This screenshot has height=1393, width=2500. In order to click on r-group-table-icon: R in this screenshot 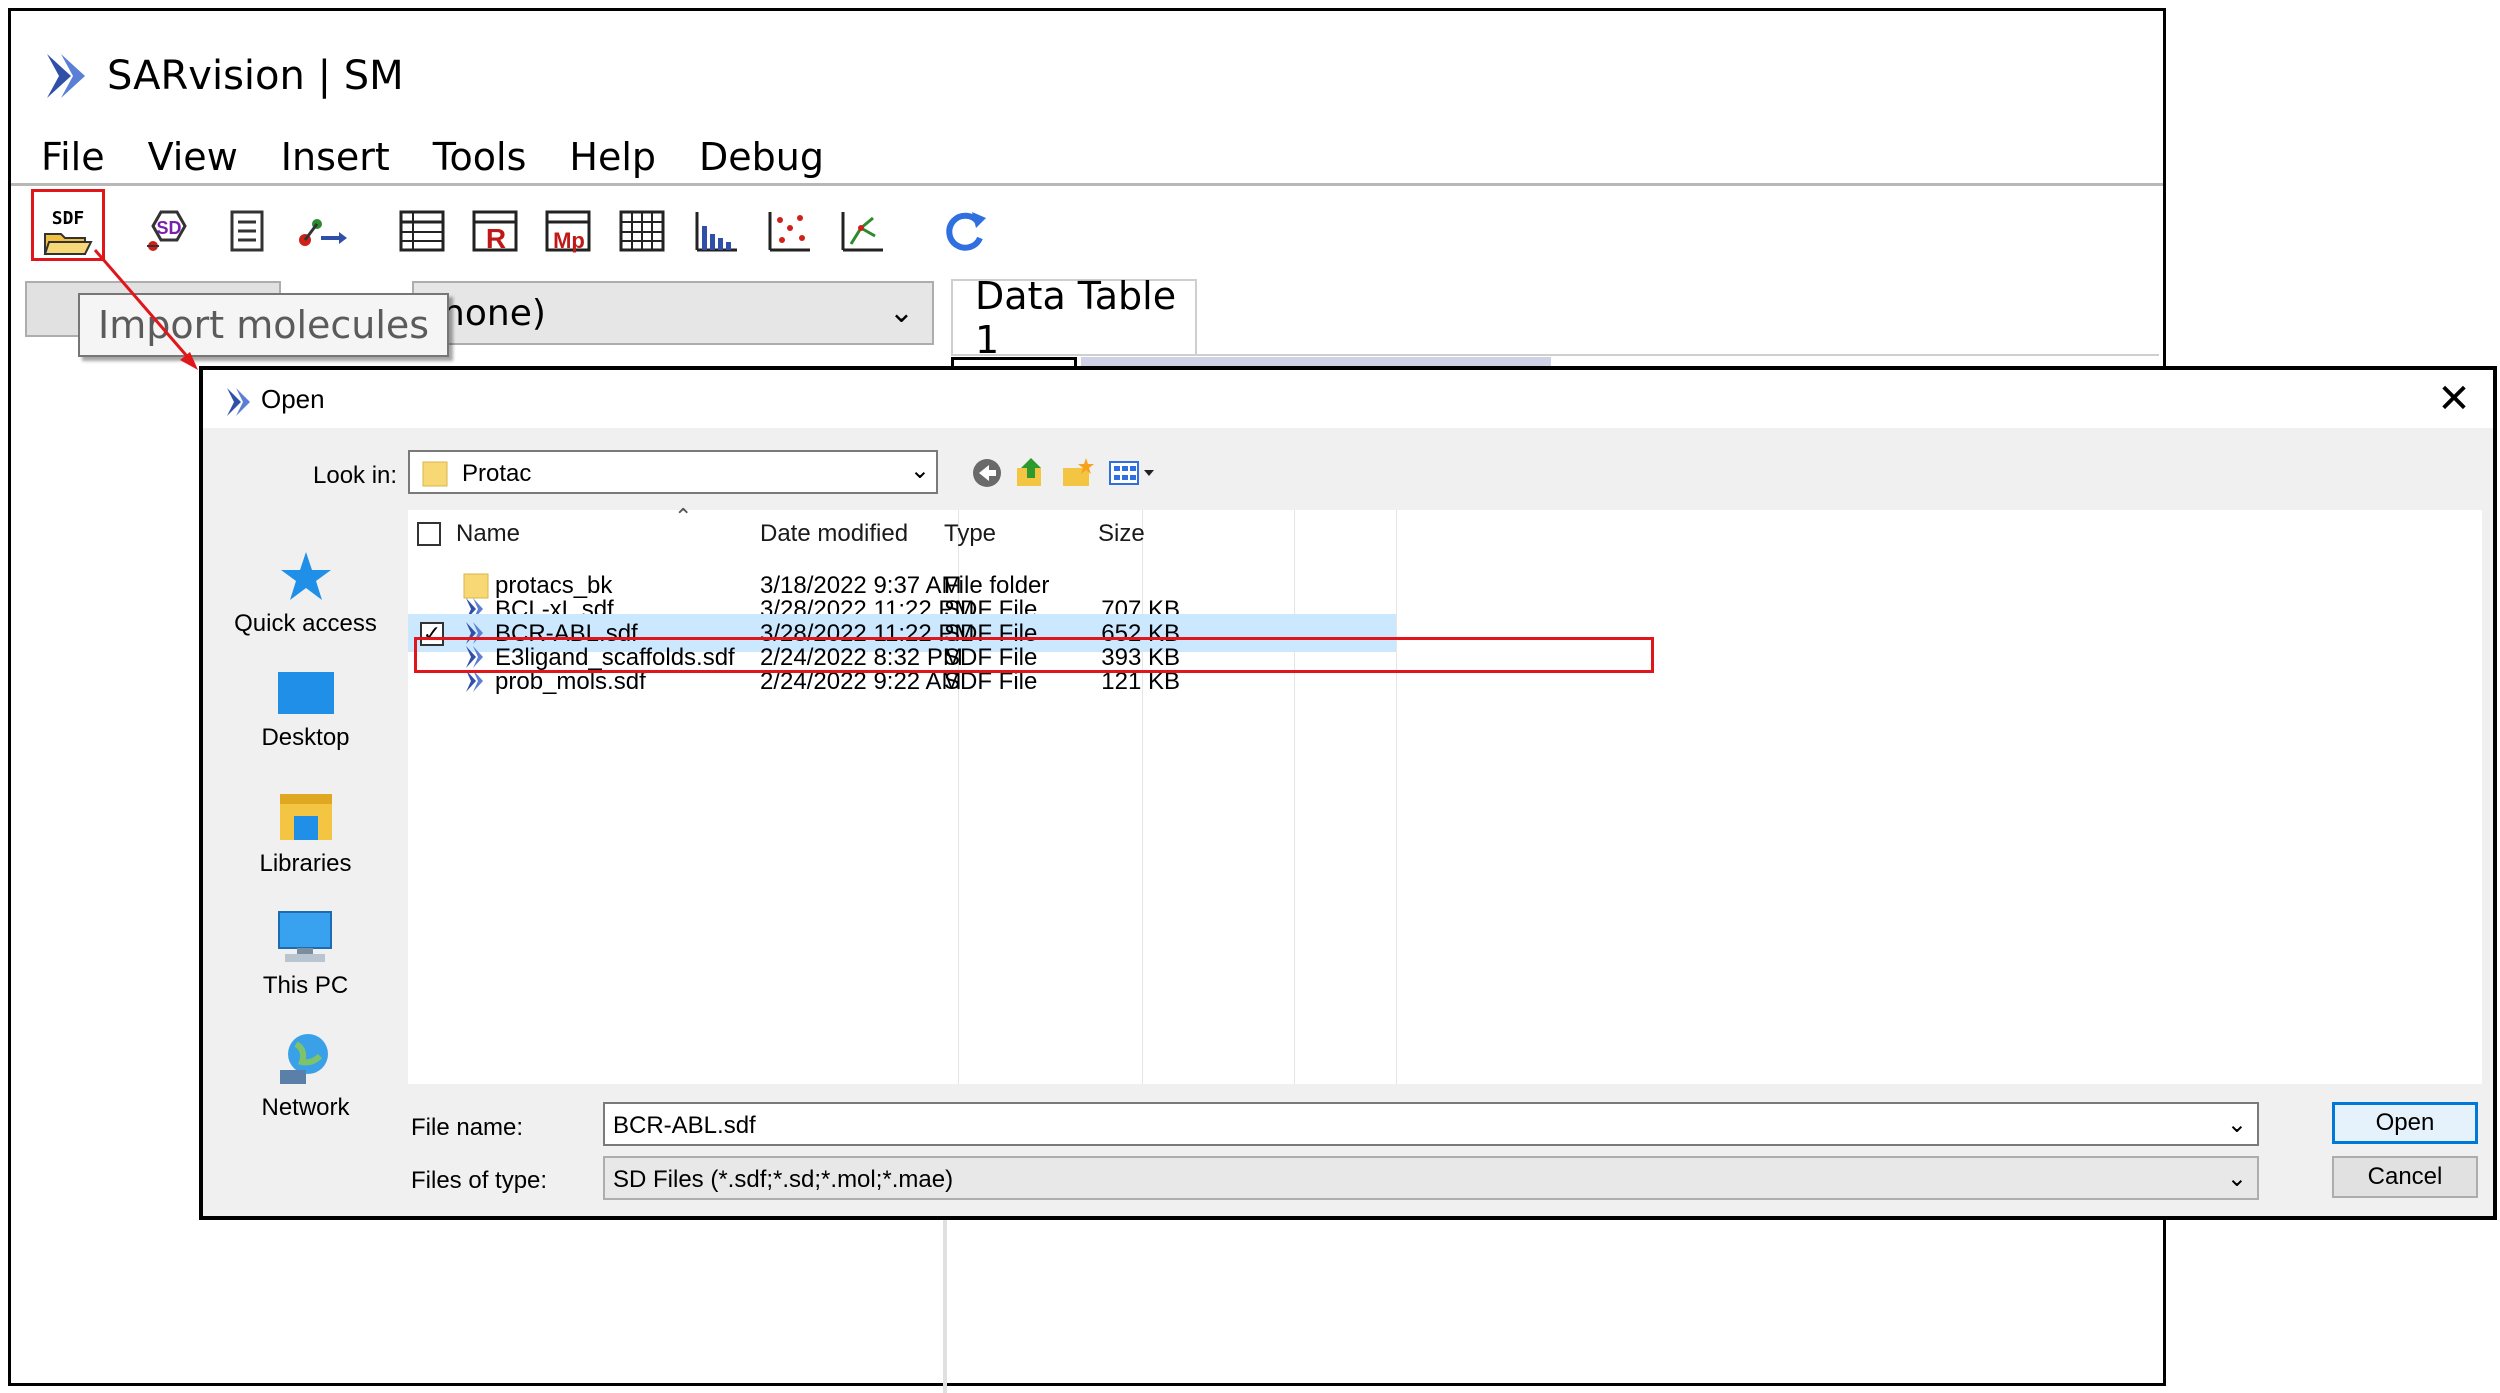, I will do `click(495, 231)`.